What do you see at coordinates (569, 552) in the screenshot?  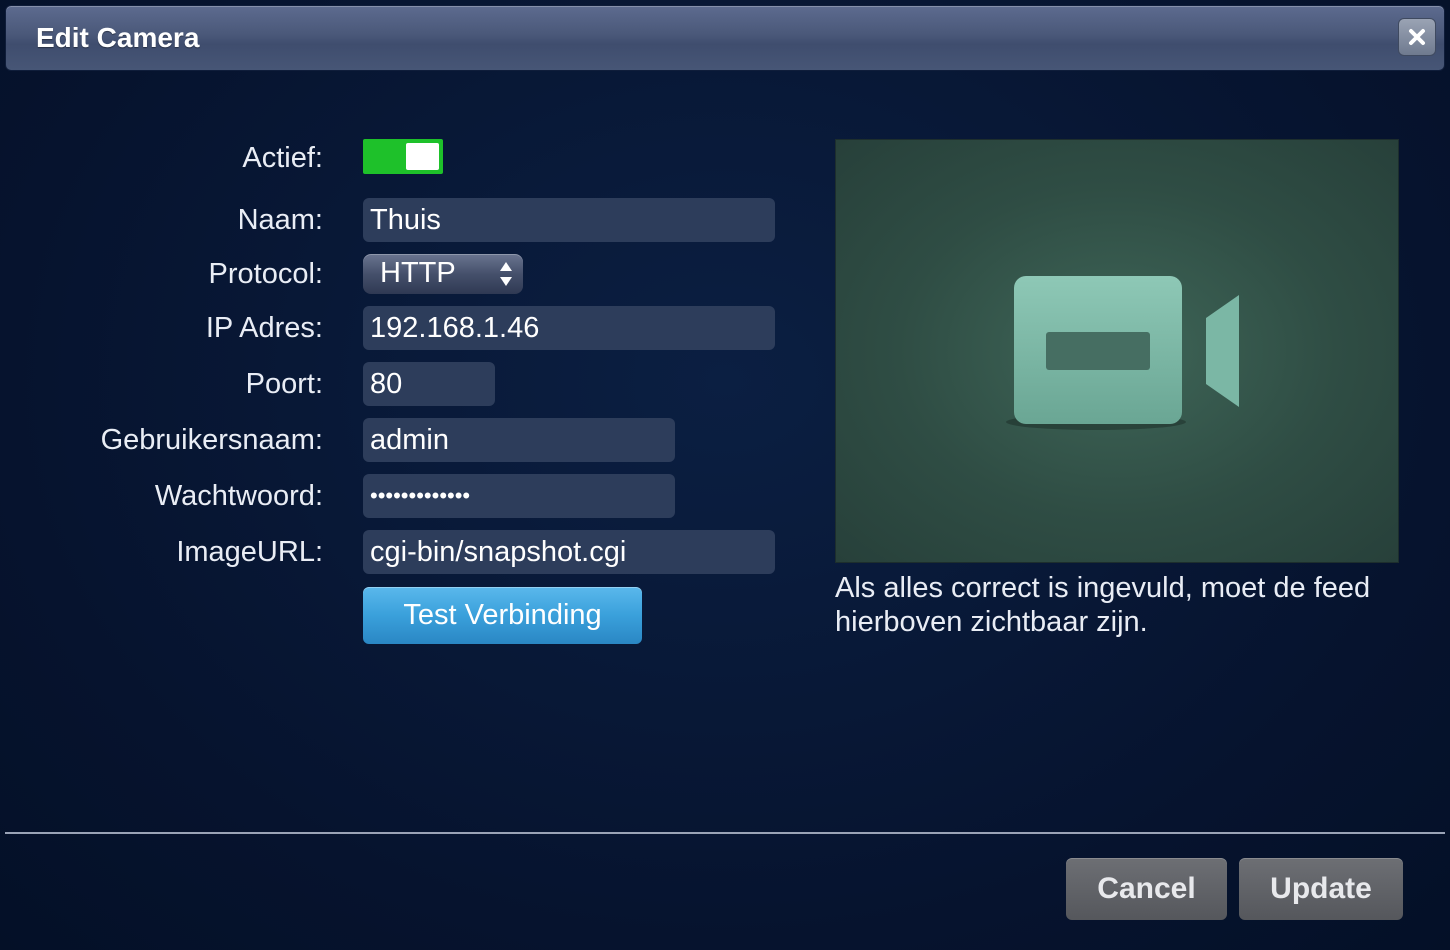 I see `imageurl-field` at bounding box center [569, 552].